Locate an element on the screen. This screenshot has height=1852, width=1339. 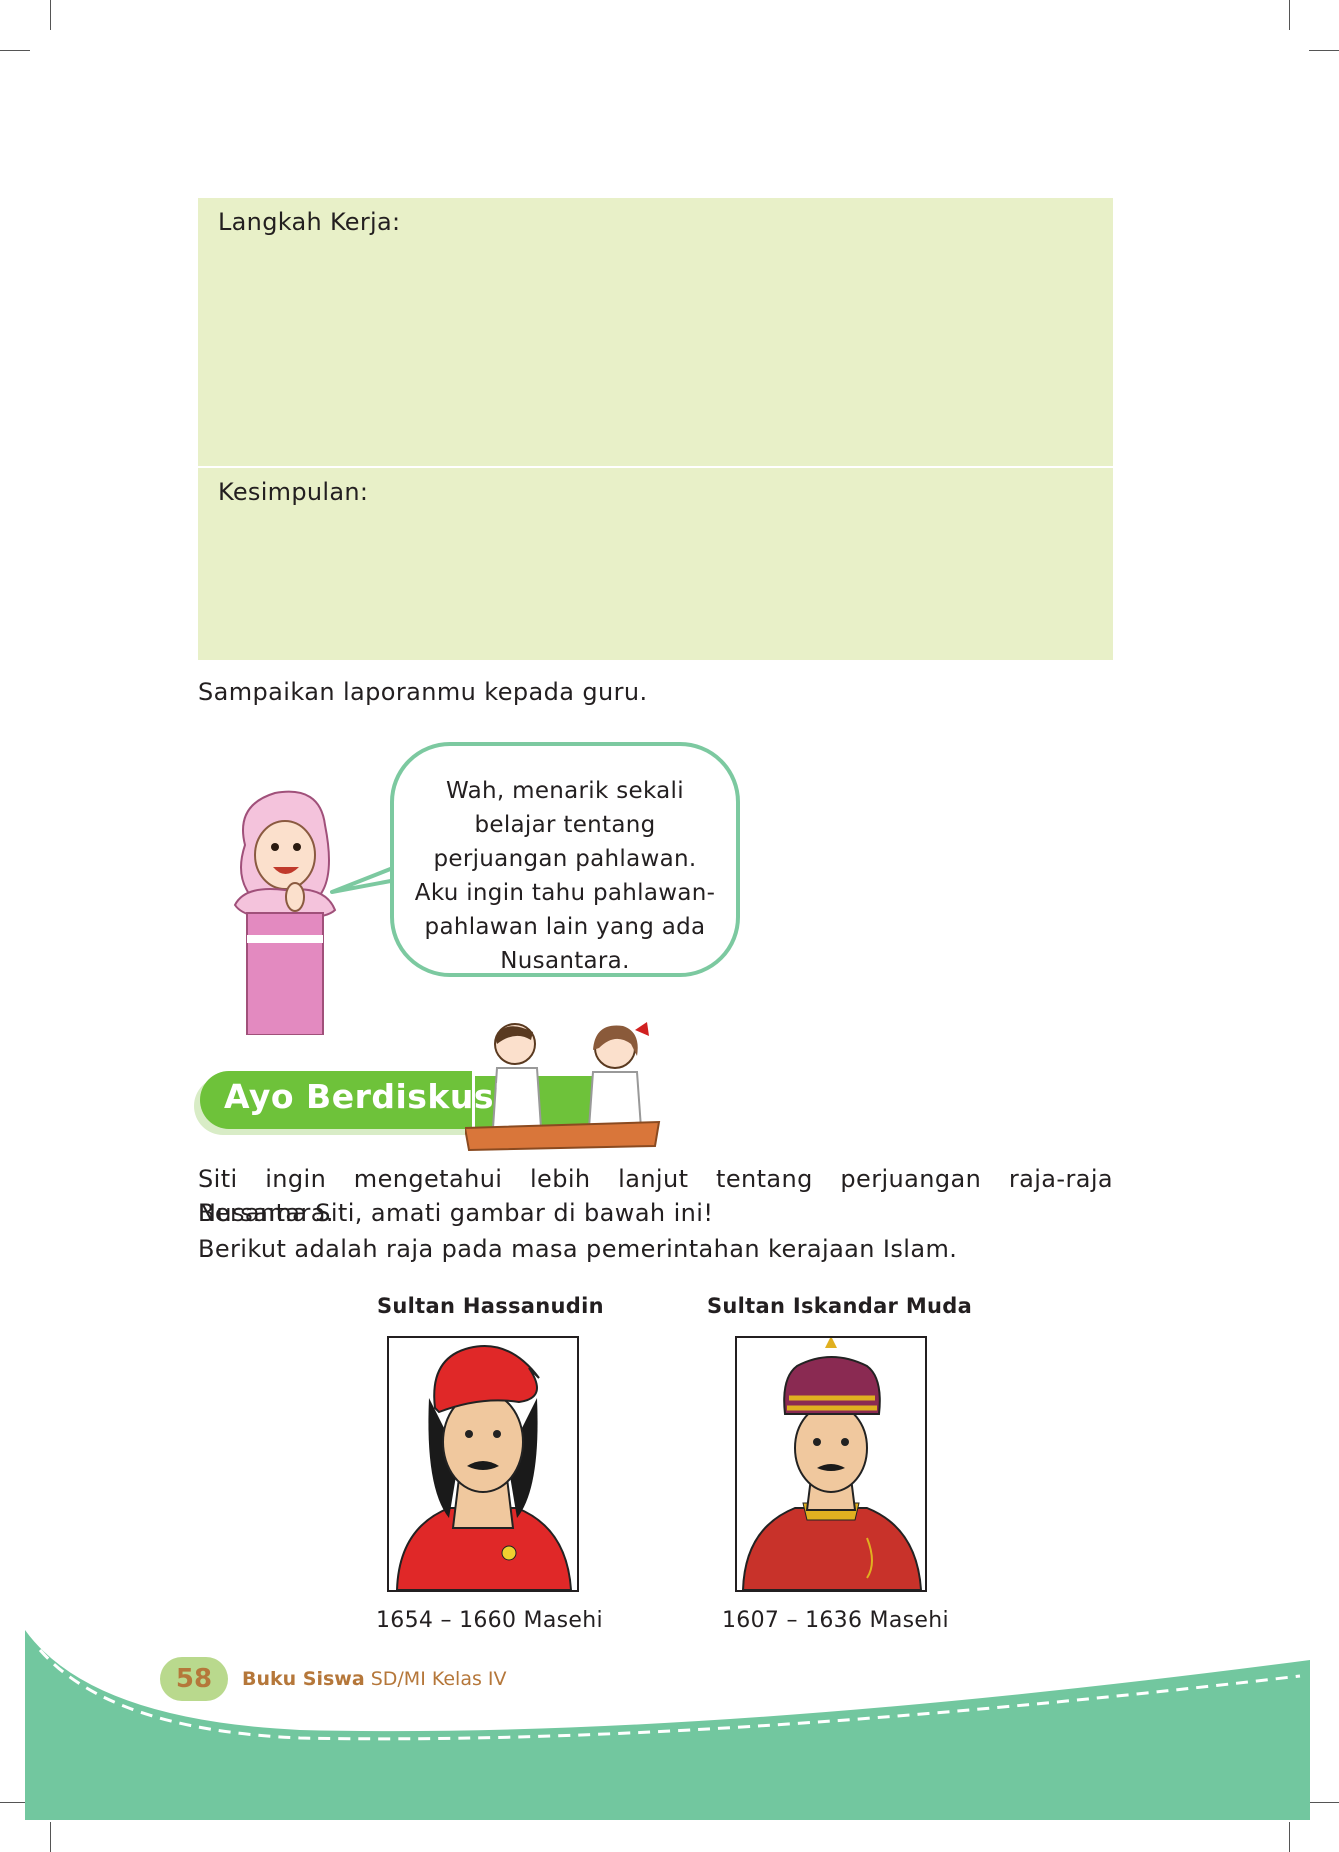
conclusion-cell: Kesimpulan: is located at coordinates (655, 564).